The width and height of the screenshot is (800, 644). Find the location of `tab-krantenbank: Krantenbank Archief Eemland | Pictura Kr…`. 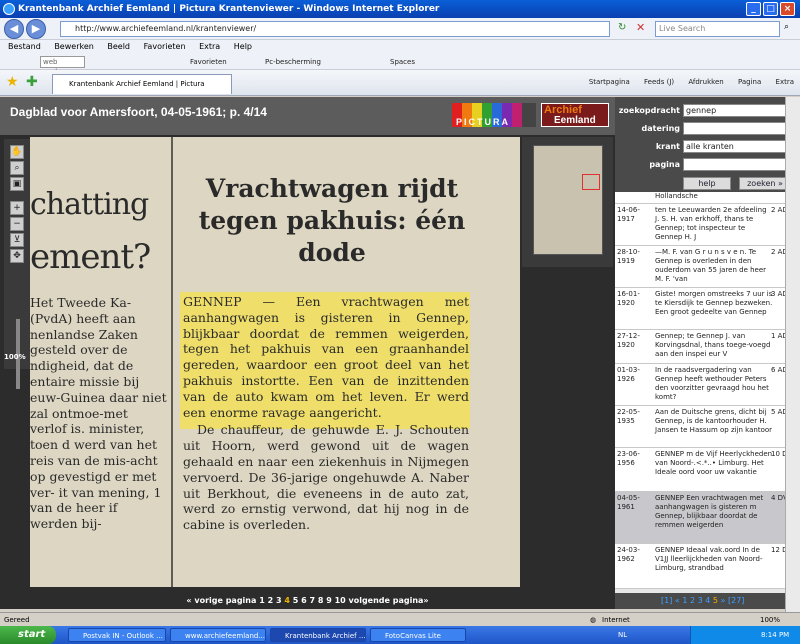

tab-krantenbank: Krantenbank Archief Eemland | Pictura Kr… is located at coordinates (142, 90).